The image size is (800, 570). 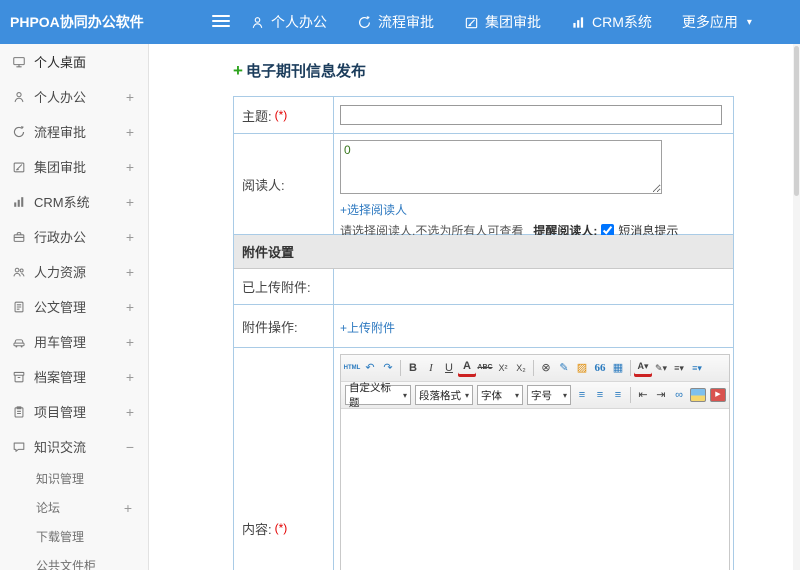 I want to click on sidebar-subitem-download-mgmt: 下载管理, so click(x=74, y=536).